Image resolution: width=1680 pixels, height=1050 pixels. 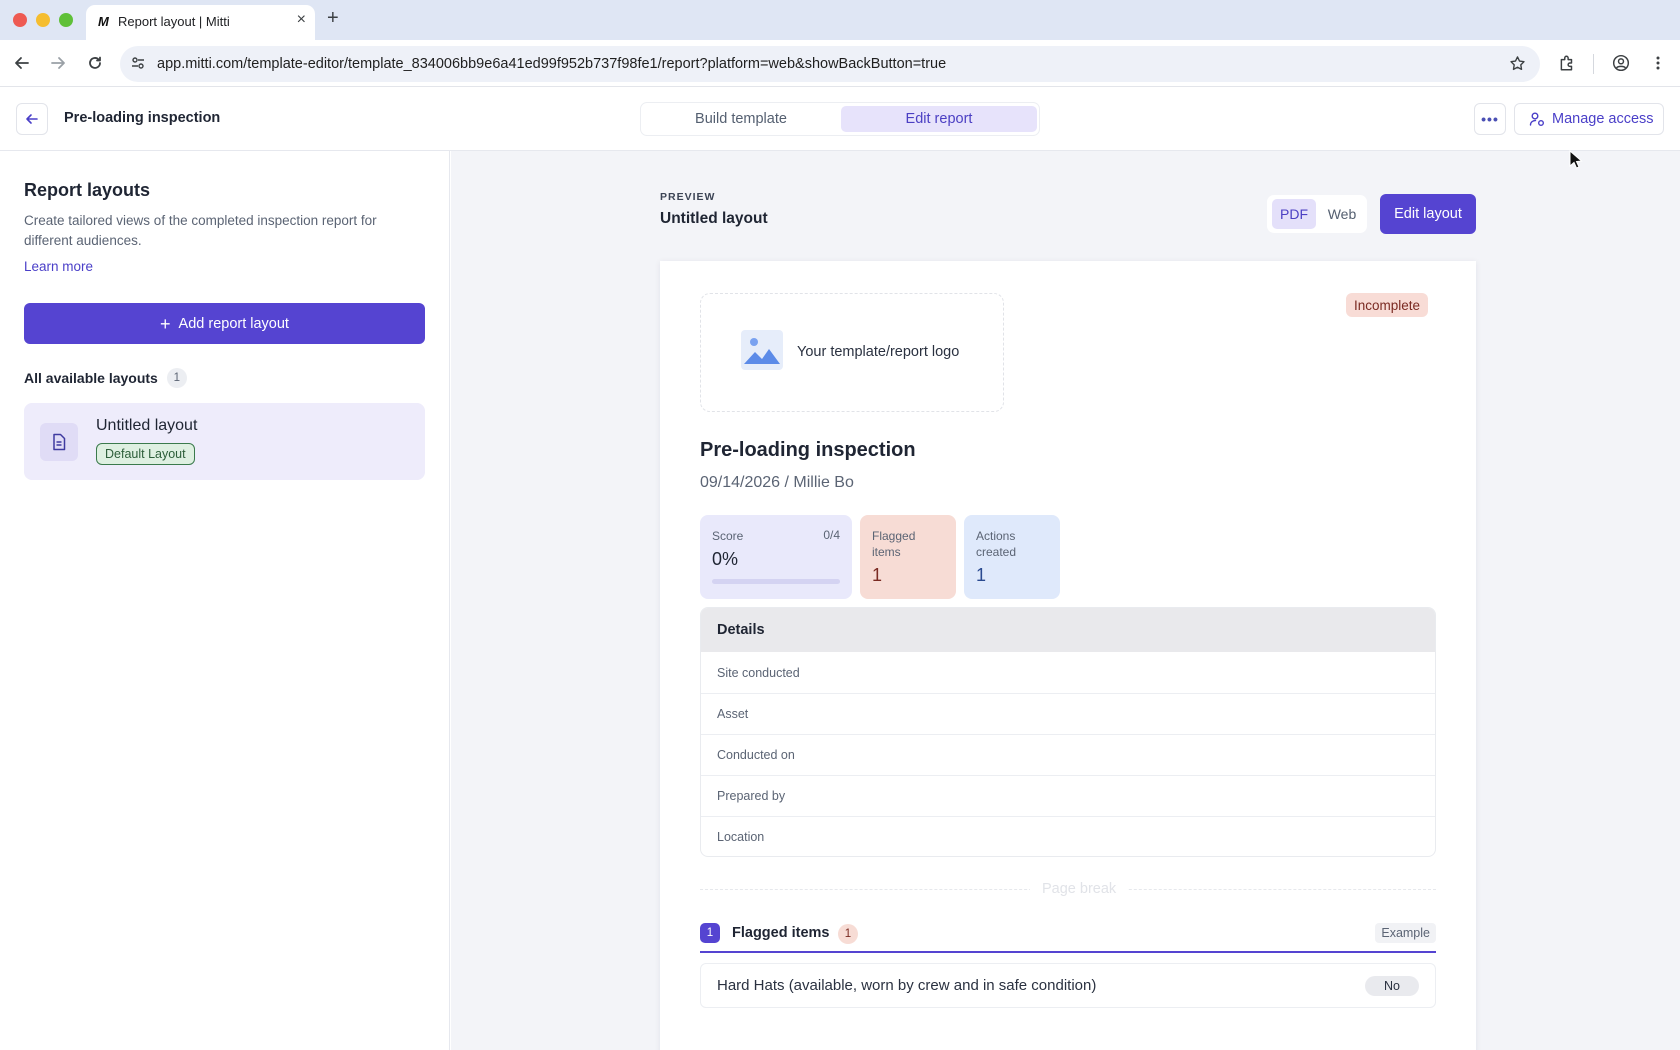 I want to click on flagged-count-badge: 1, so click(x=848, y=934).